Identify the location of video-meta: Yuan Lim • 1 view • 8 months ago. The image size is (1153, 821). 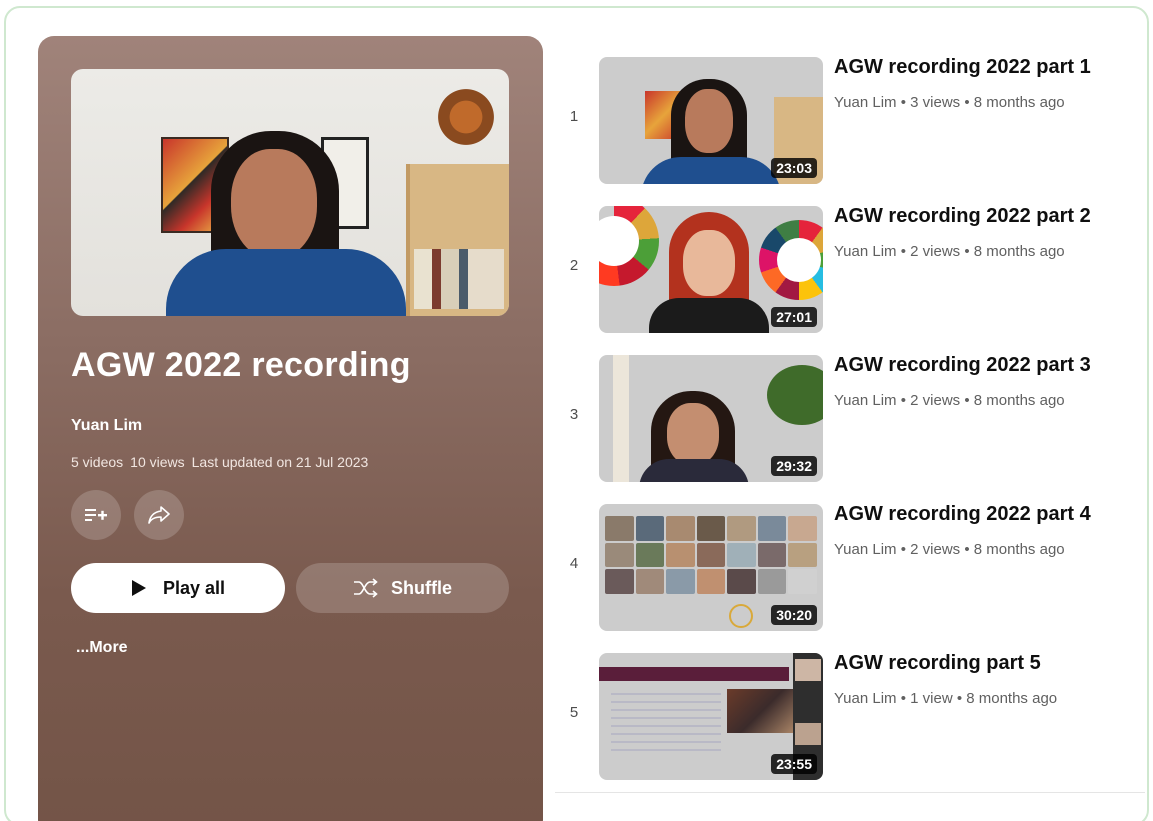
(946, 698).